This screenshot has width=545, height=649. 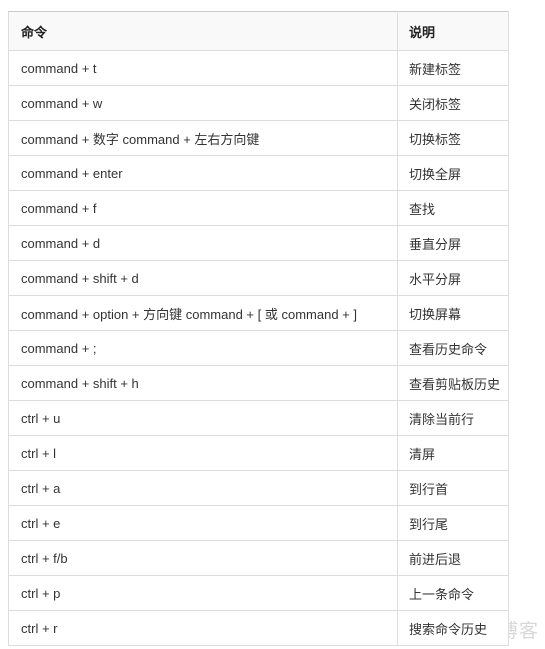 I want to click on cell-description: 上一条命令, so click(x=453, y=593).